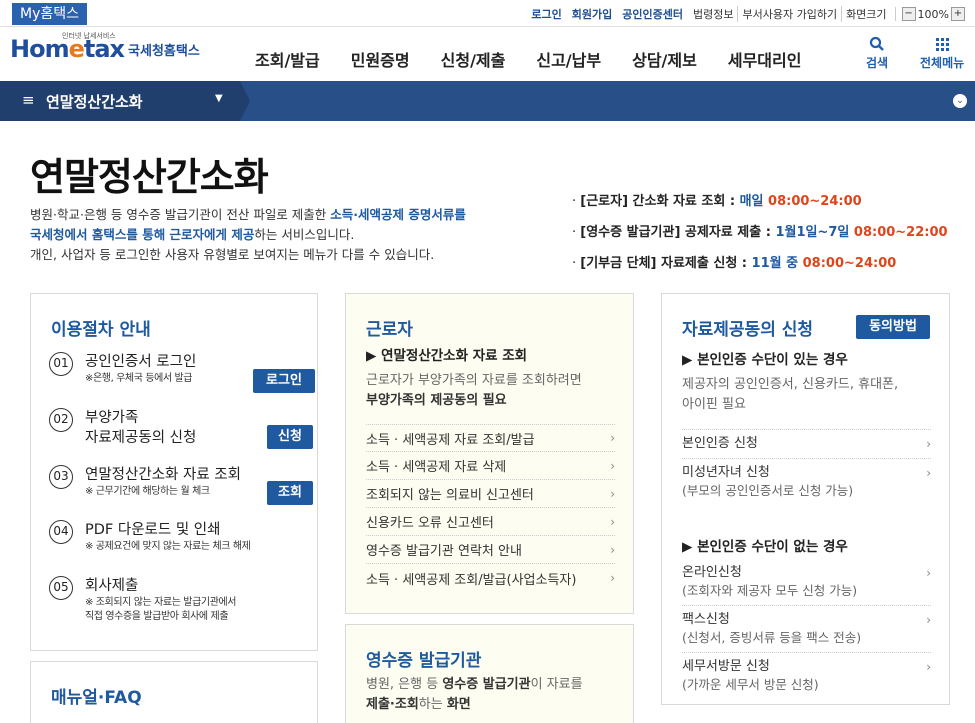  Describe the element at coordinates (94, 101) in the screenshot. I see `sub-menu-title: 연말정산간소화` at that location.